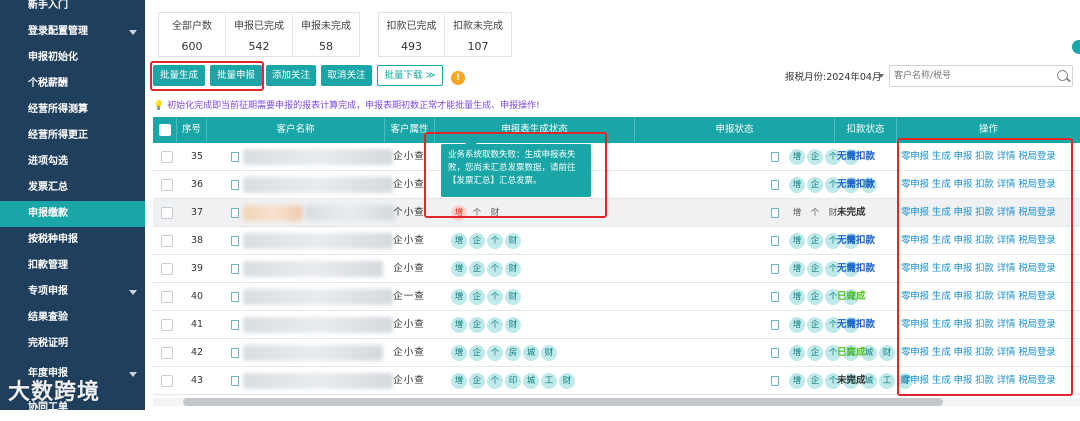  I want to click on batch-declare-button: 批量申报, so click(236, 75).